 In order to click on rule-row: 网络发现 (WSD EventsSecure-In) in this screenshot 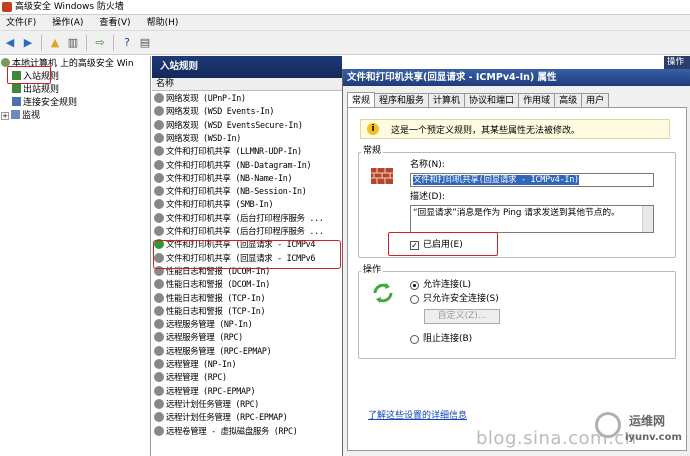, I will do `click(228, 125)`.